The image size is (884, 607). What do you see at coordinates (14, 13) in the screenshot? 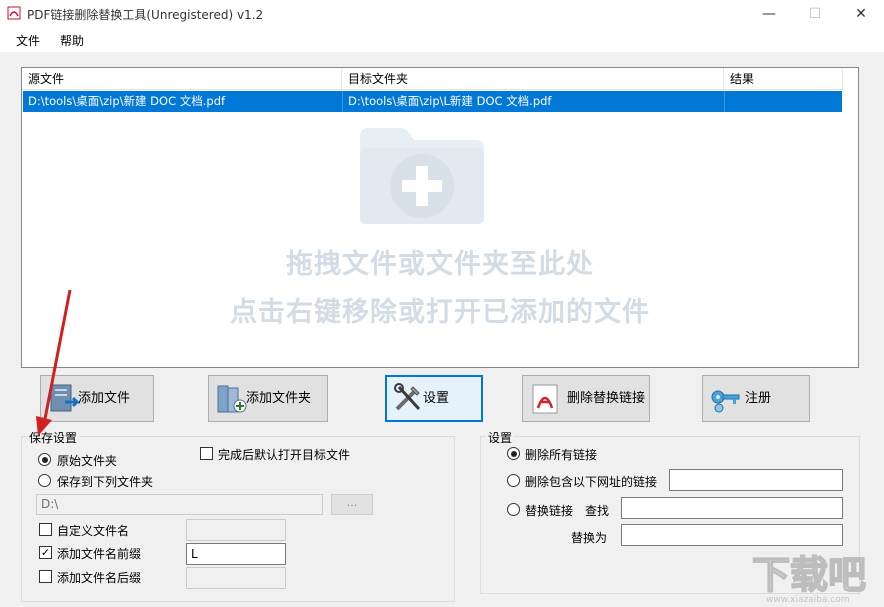
I see `app-icon` at bounding box center [14, 13].